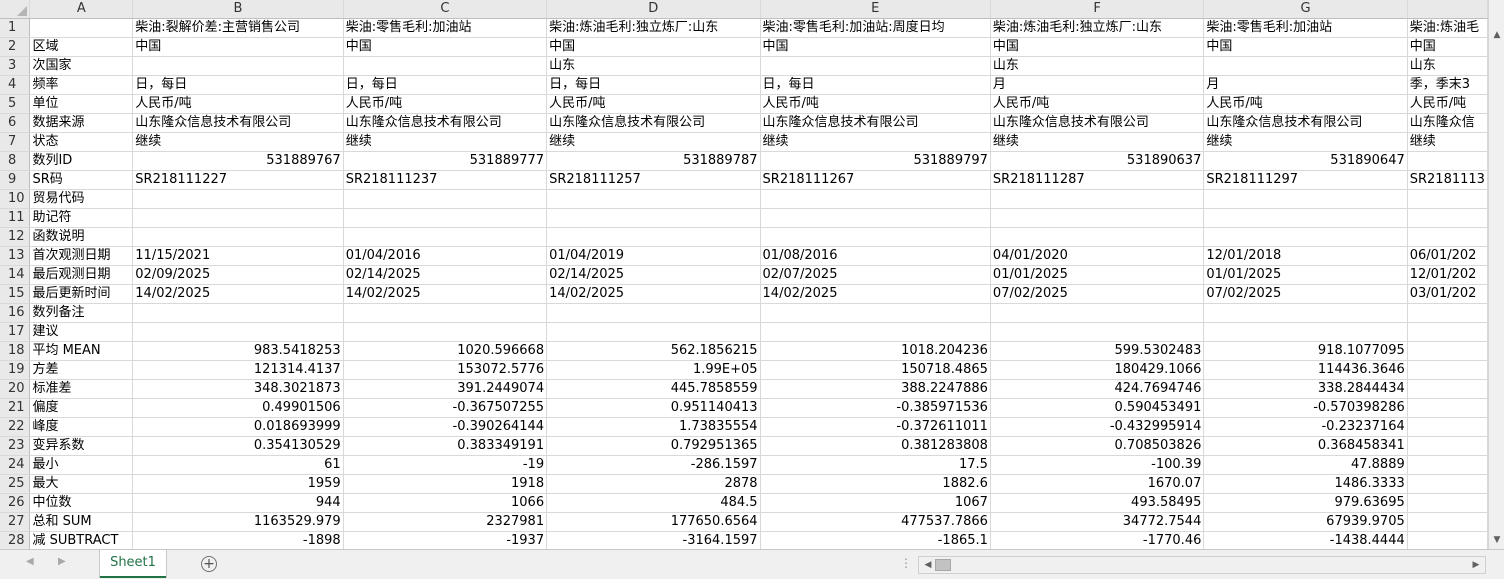 This screenshot has width=1504, height=579. I want to click on cell: -1898, so click(238, 540).